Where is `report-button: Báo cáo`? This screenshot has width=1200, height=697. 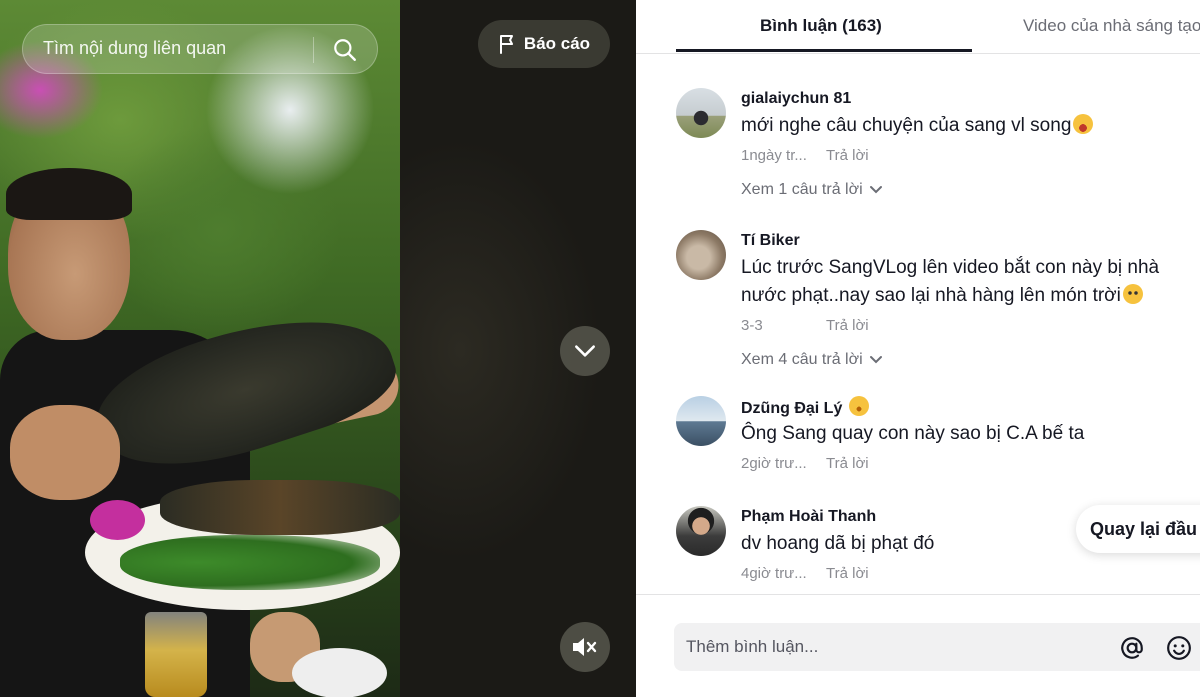 report-button: Báo cáo is located at coordinates (544, 44).